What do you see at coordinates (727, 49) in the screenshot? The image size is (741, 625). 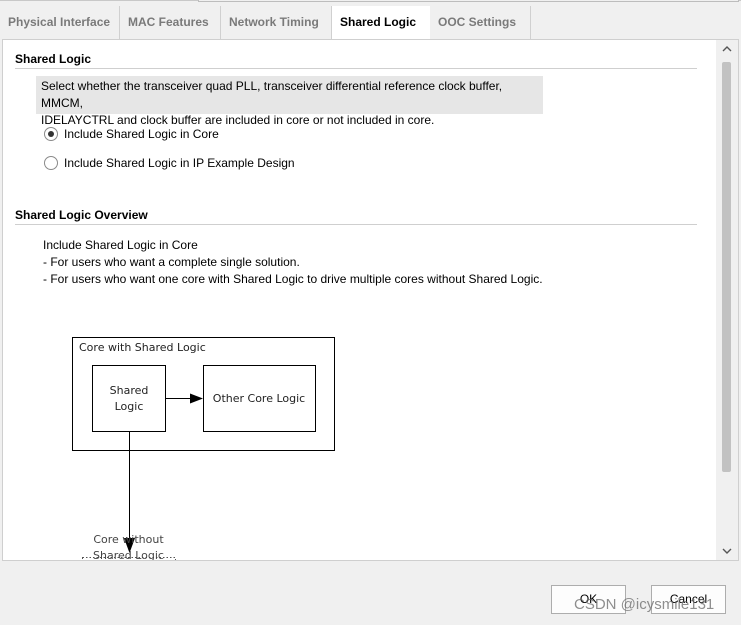 I see `chevron-up-icon` at bounding box center [727, 49].